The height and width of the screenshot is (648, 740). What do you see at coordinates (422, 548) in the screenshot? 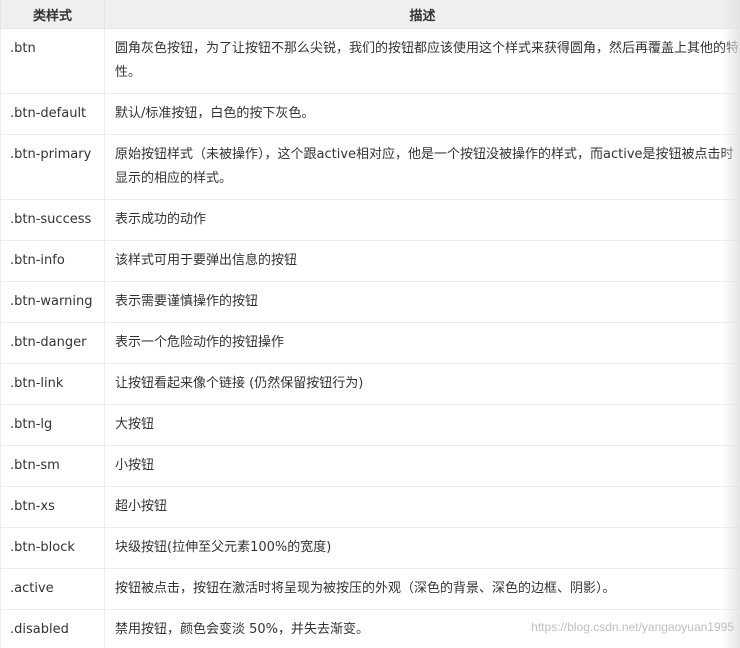
I see `class-description: 块级按钮(拉伸至父元素100%的宽度)` at bounding box center [422, 548].